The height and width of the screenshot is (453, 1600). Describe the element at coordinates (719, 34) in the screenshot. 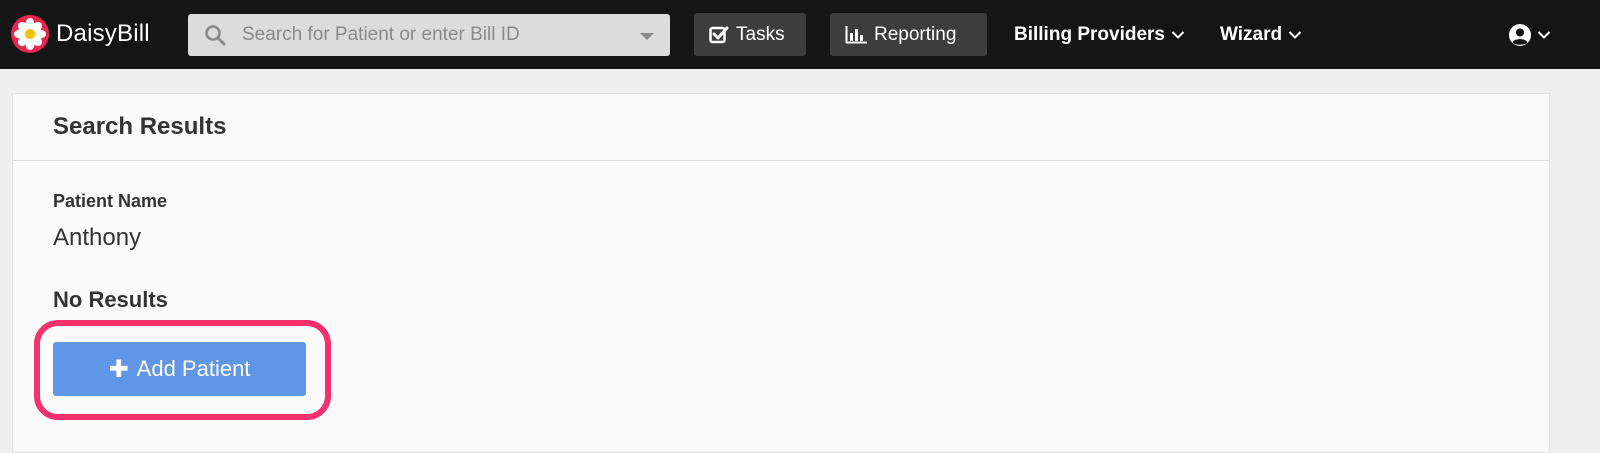

I see `checkbox-icon` at that location.